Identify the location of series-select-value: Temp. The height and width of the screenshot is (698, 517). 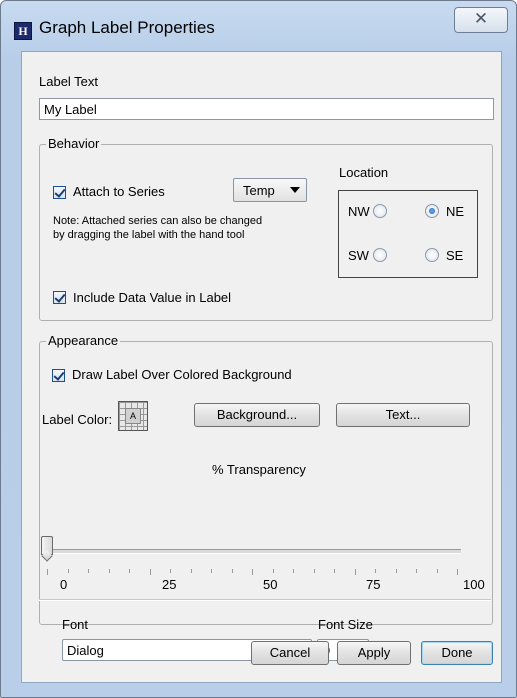
(259, 190).